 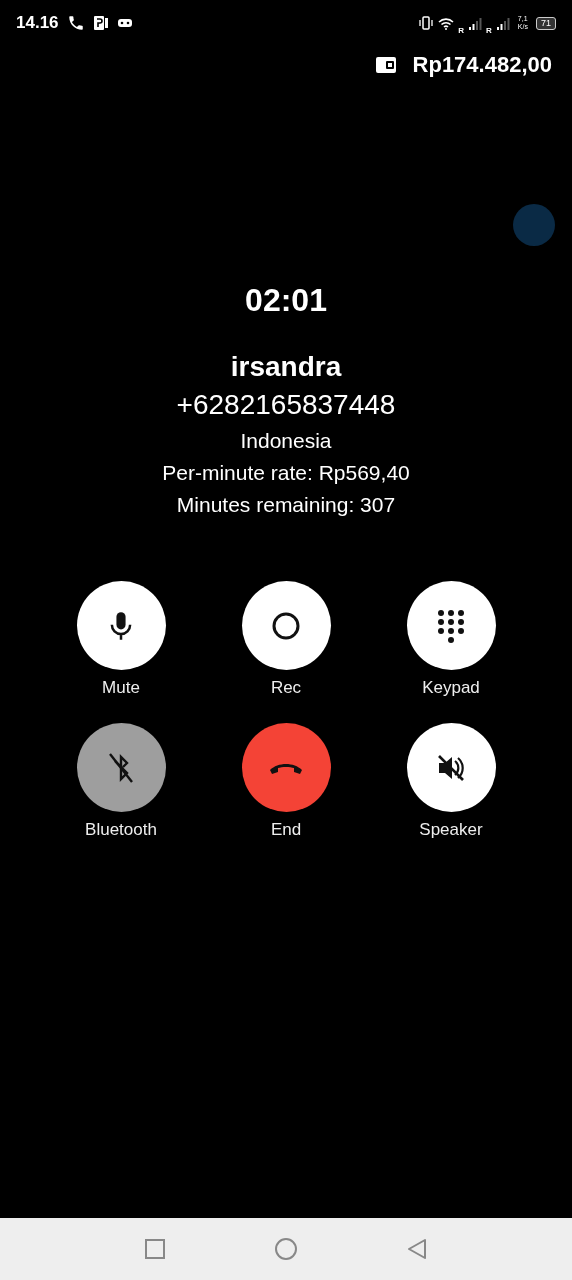 I want to click on minutes-remaining: Minutes remaining: 307, so click(x=286, y=505).